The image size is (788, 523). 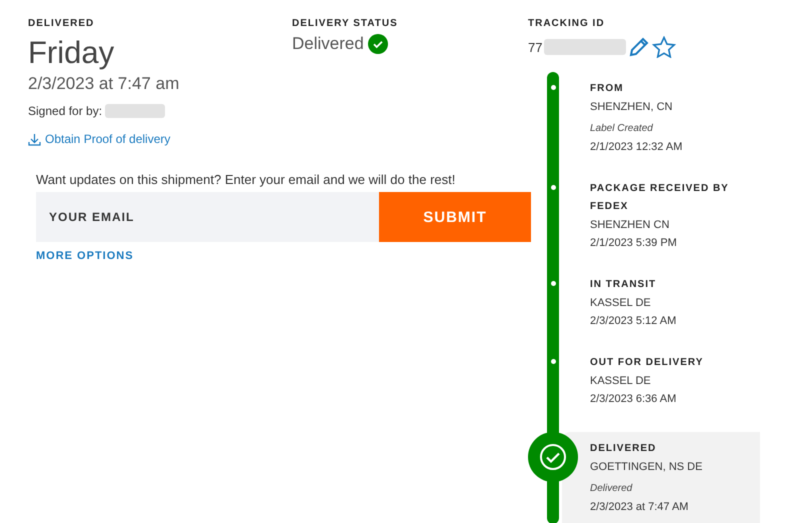 What do you see at coordinates (535, 47) in the screenshot?
I see `tracking-id: 77` at bounding box center [535, 47].